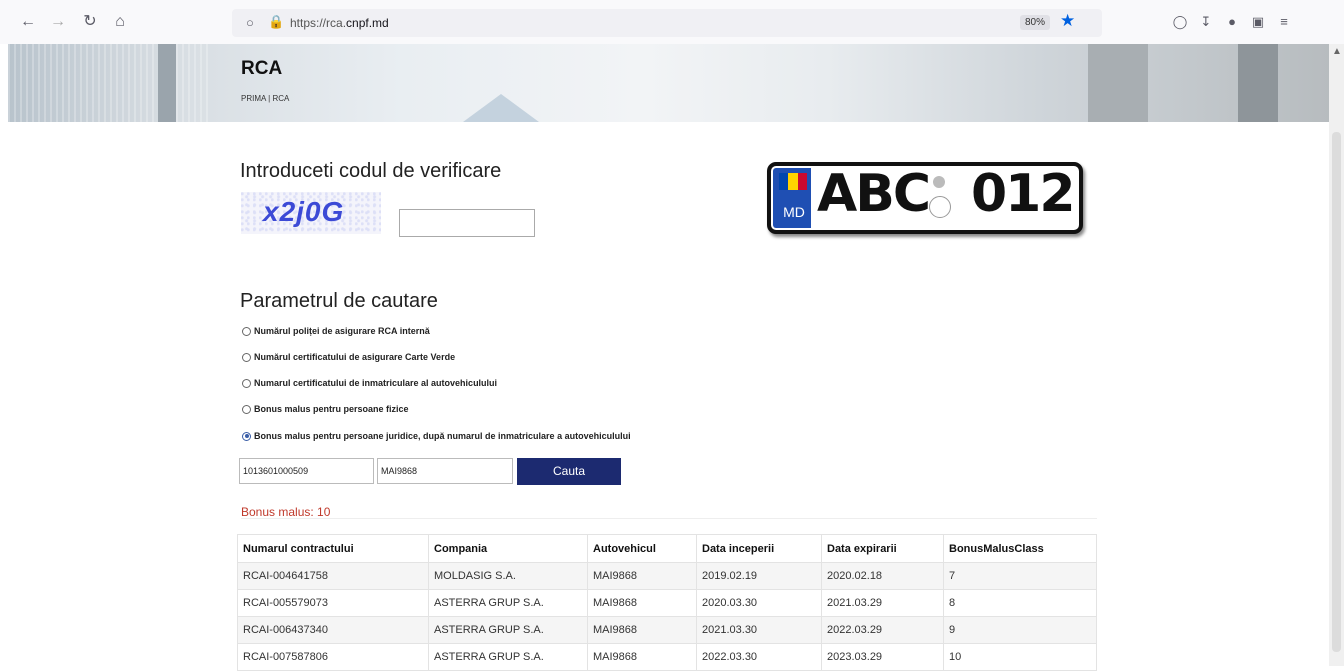  I want to click on plate-country-code: MD, so click(794, 212).